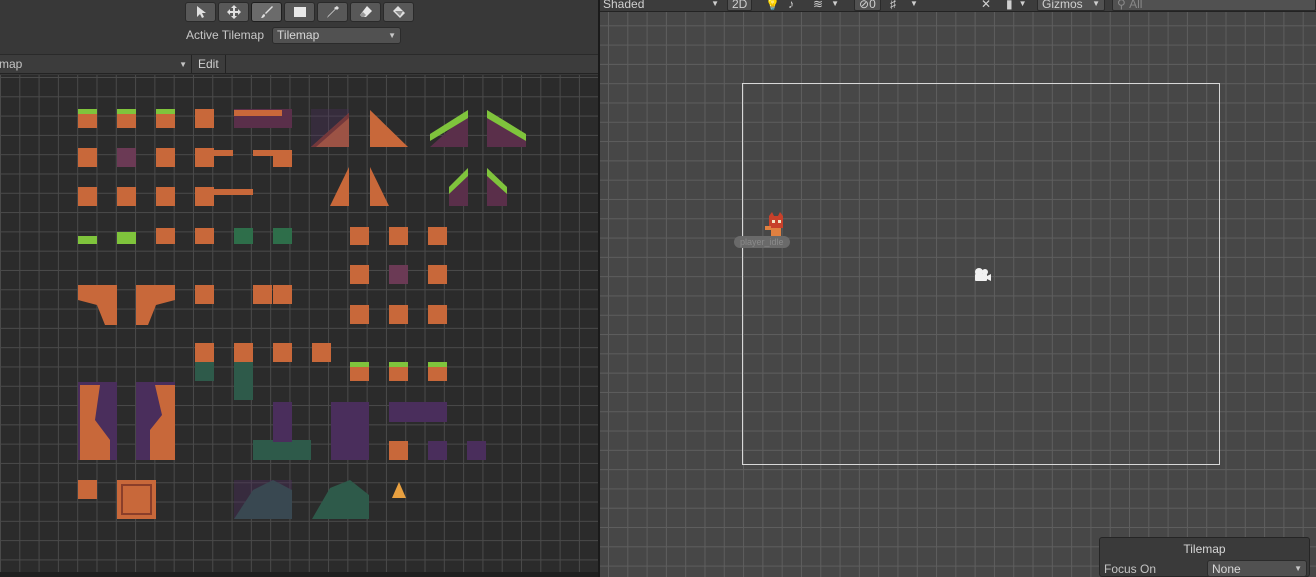 The width and height of the screenshot is (1316, 577). I want to click on fox-icon, so click(774, 224).